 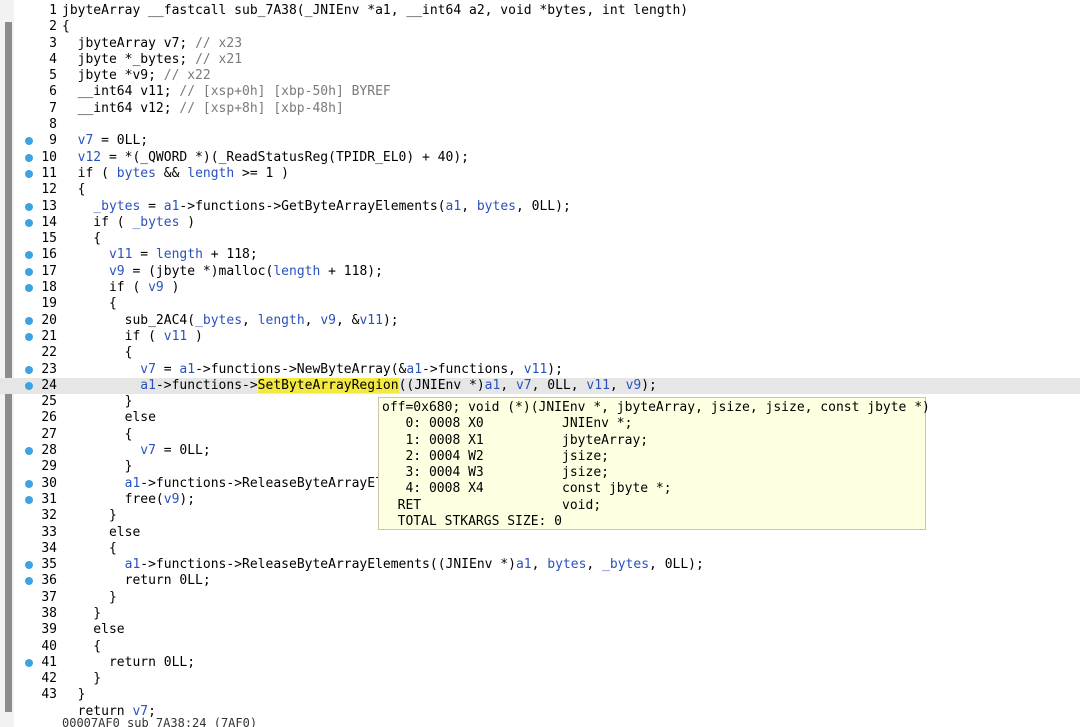 I want to click on code-text: v11 = length + 118;, so click(x=160, y=255).